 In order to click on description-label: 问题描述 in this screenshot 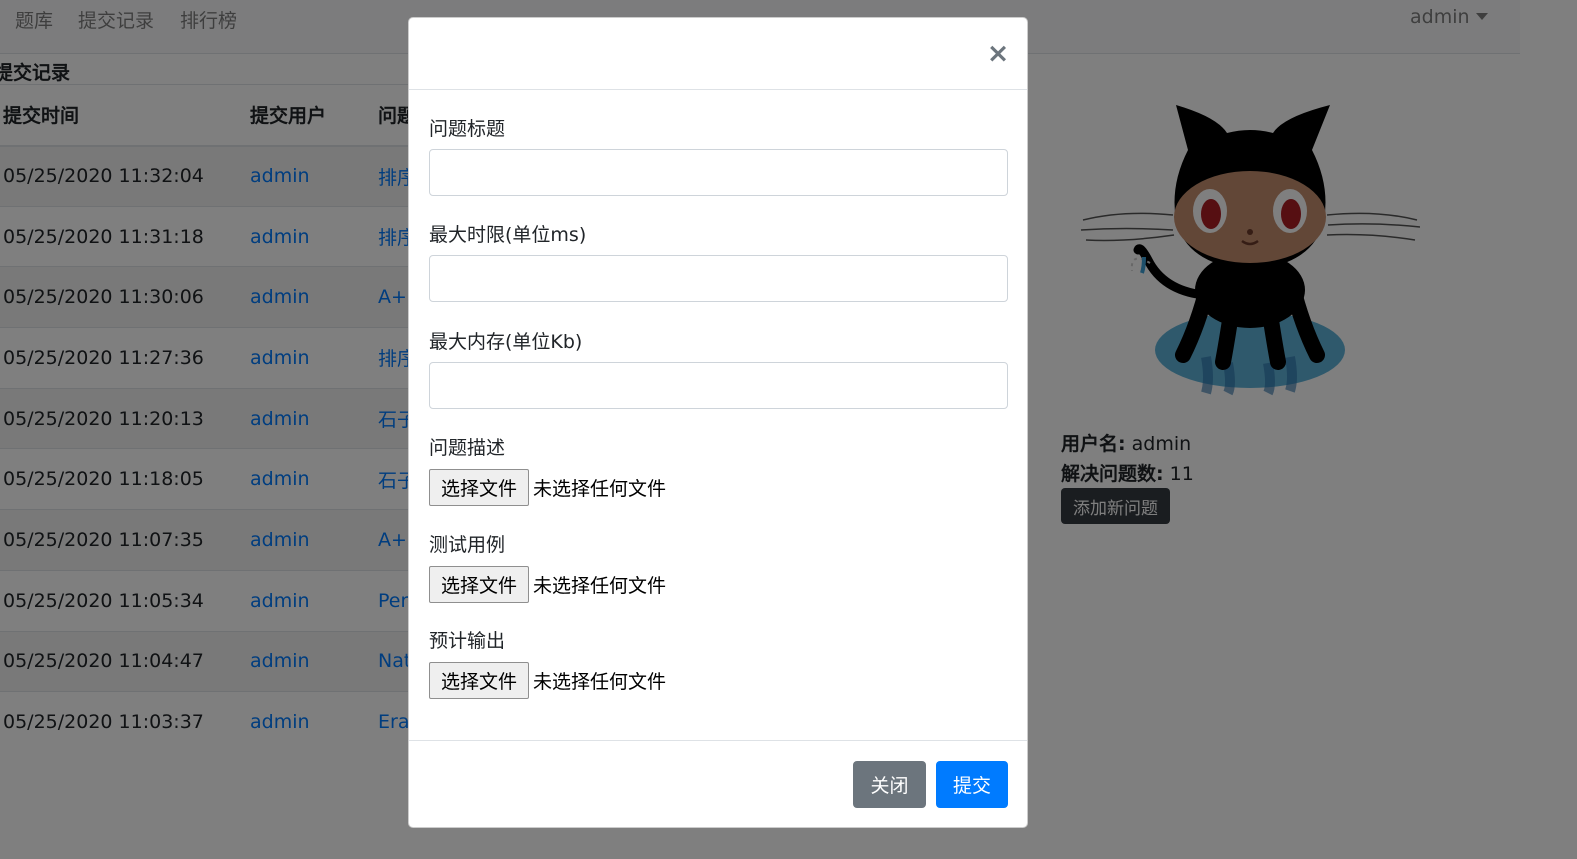, I will do `click(467, 448)`.